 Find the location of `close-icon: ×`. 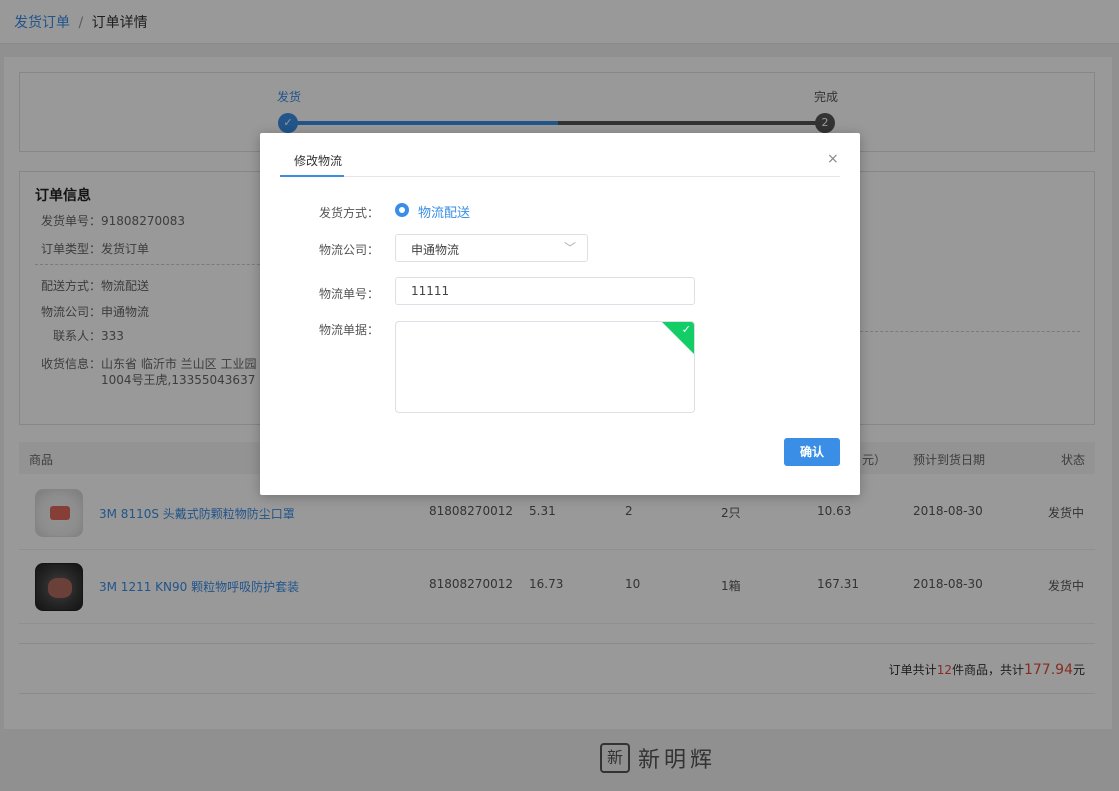

close-icon: × is located at coordinates (833, 159).